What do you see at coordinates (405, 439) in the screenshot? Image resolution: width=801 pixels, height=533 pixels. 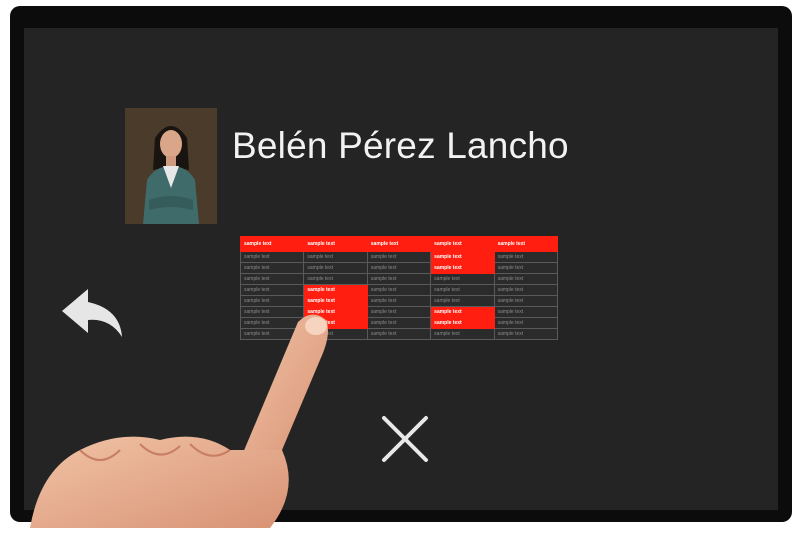 I see `close-icon` at bounding box center [405, 439].